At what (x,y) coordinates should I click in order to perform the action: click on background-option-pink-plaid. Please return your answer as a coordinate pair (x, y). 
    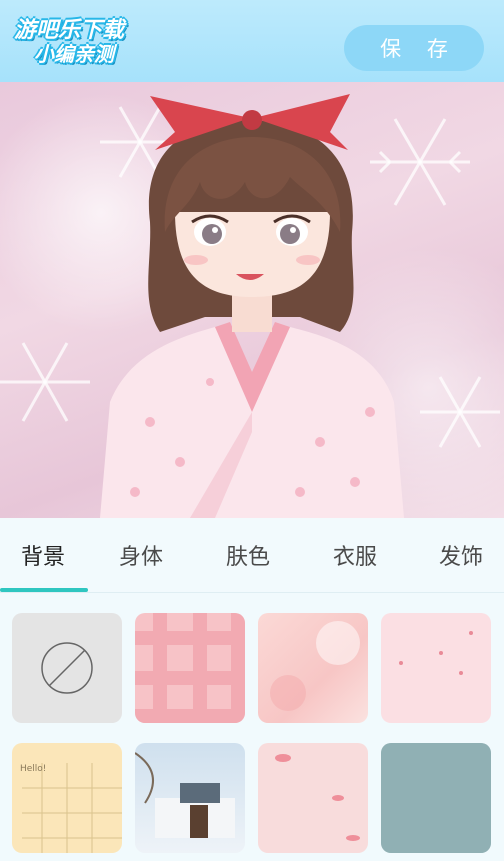
    Looking at the image, I should click on (190, 668).